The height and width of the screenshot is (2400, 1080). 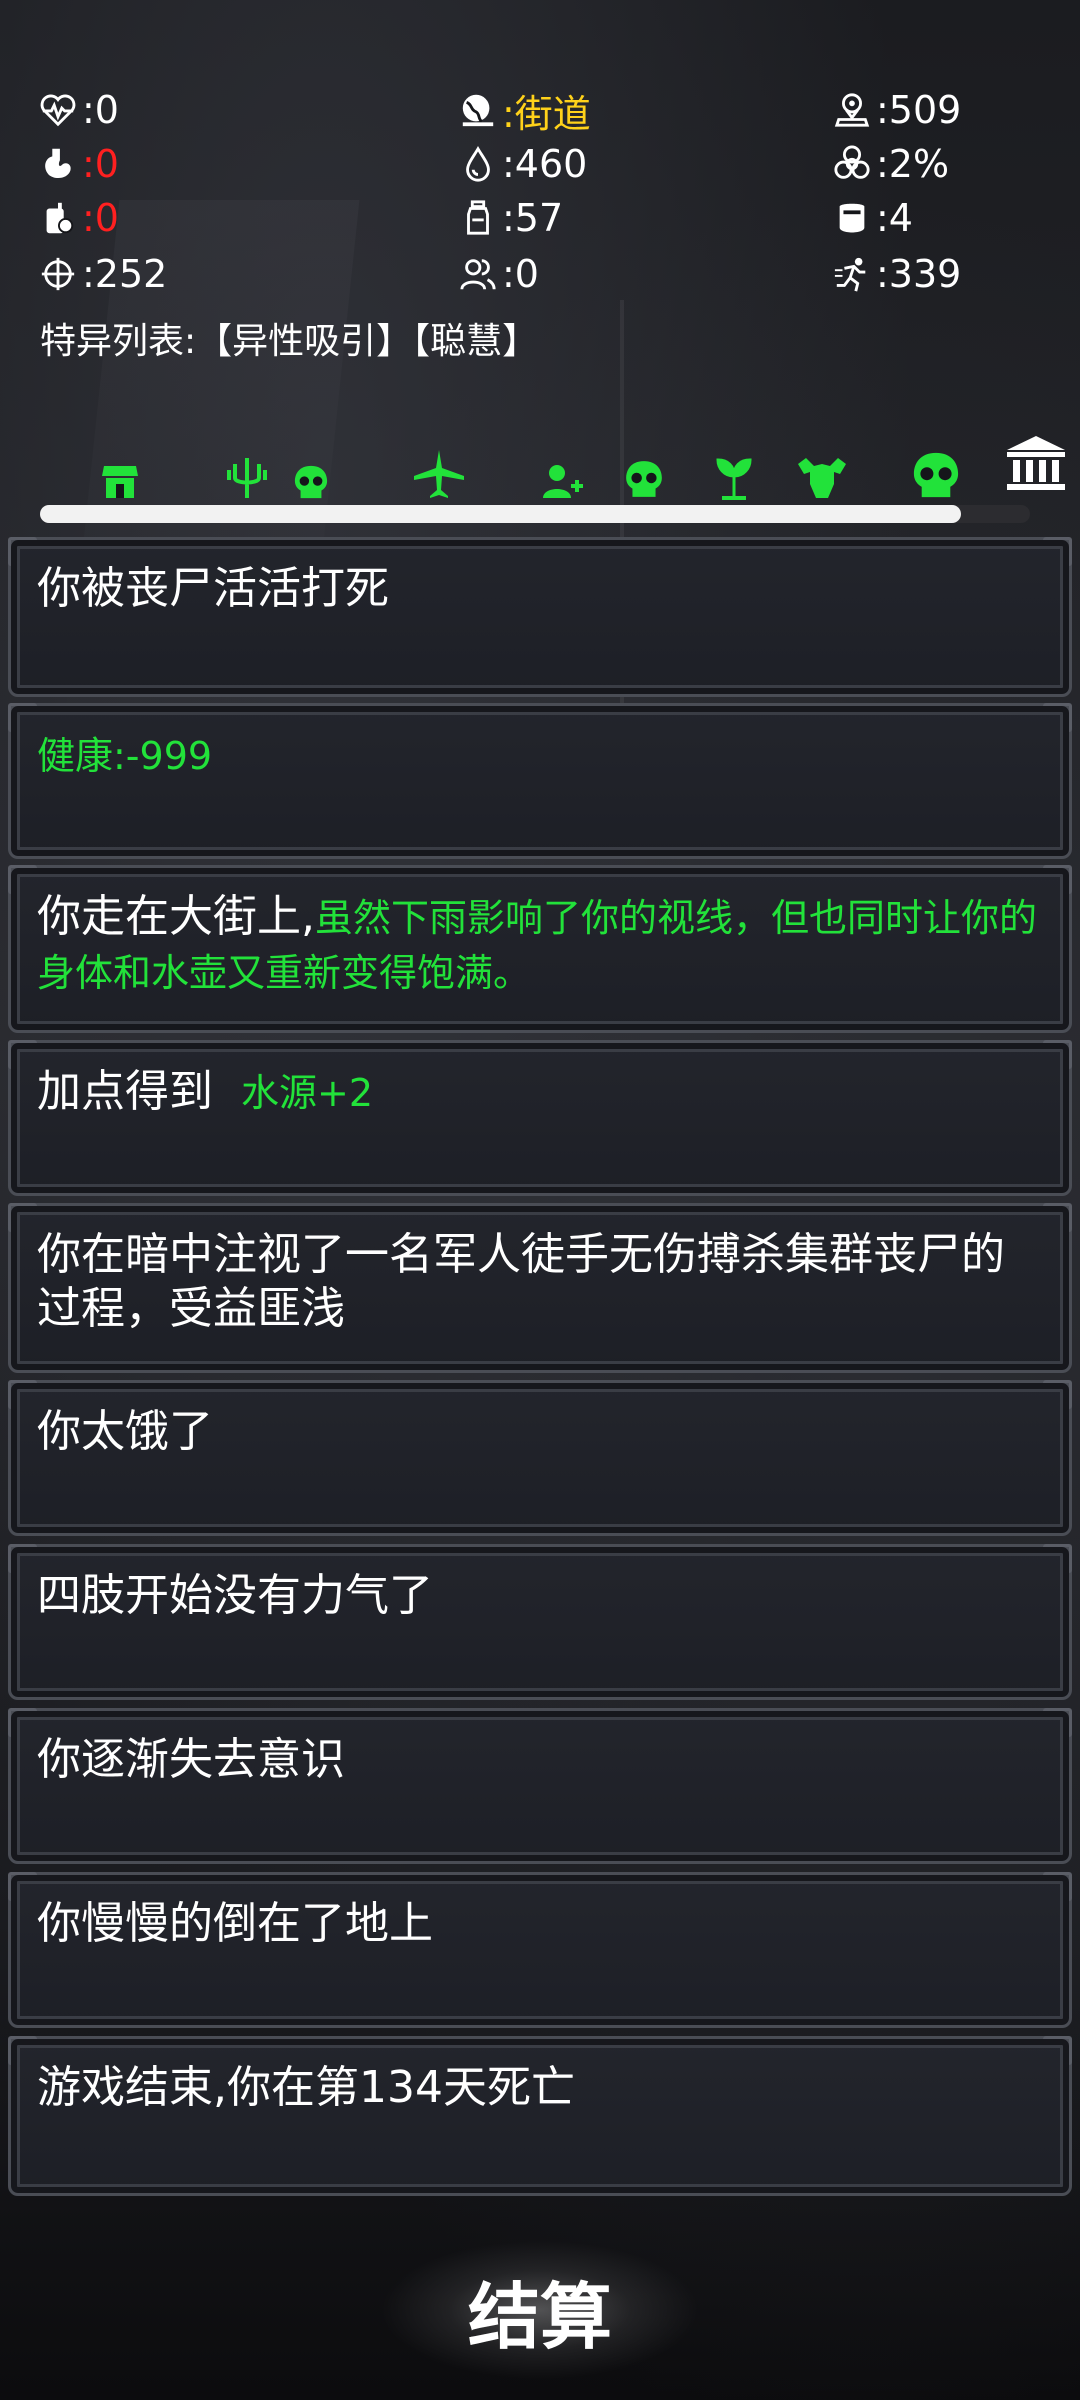 What do you see at coordinates (307, 1093) in the screenshot?
I see `log-entry-effect-text: 水源+2` at bounding box center [307, 1093].